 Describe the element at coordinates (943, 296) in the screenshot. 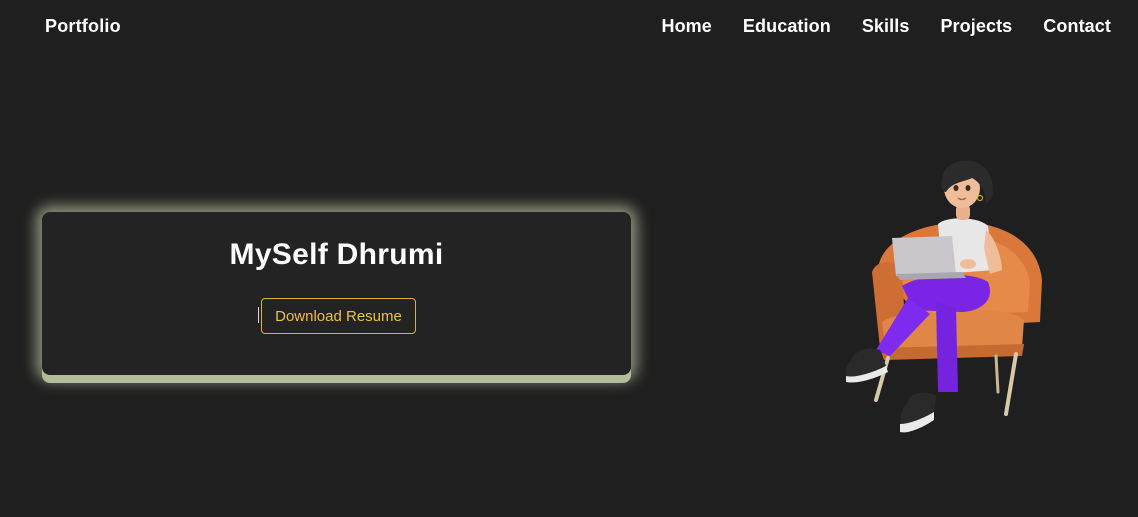

I see `woman-with-laptop-illustration` at that location.